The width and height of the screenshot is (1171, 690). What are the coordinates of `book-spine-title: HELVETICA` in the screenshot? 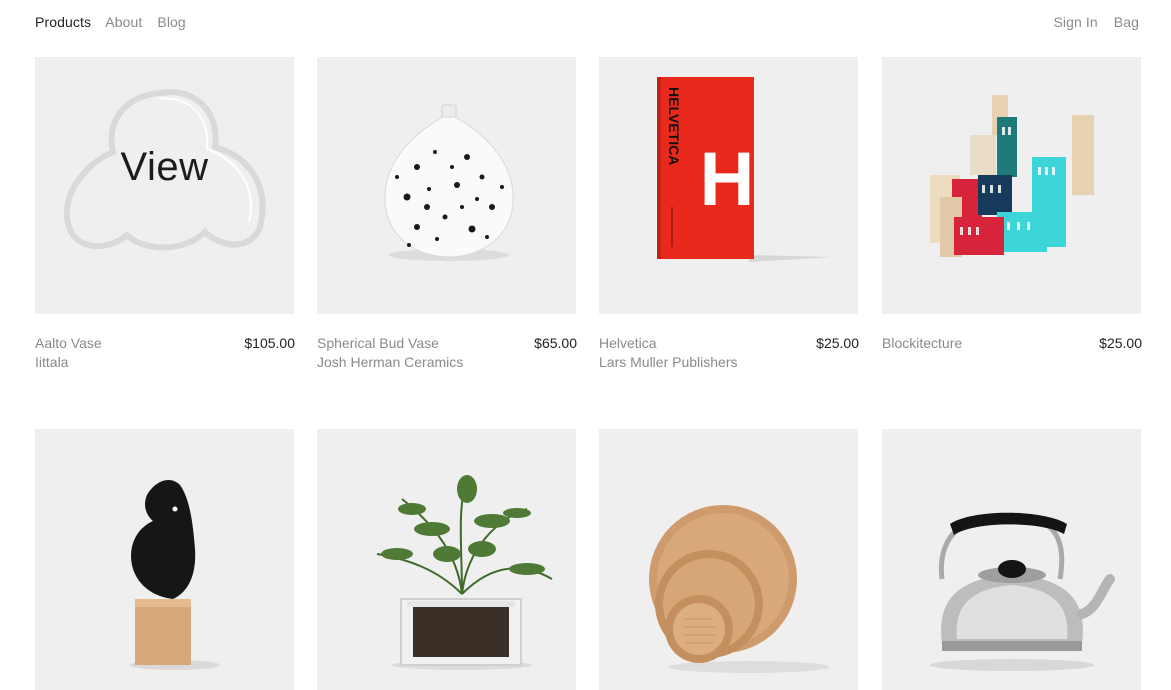 It's located at (674, 126).